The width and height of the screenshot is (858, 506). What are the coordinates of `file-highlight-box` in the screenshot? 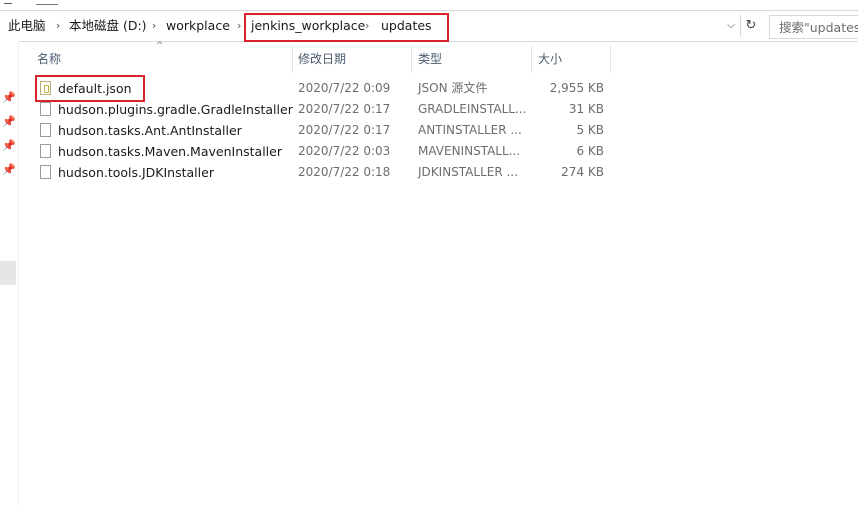 It's located at (90, 88).